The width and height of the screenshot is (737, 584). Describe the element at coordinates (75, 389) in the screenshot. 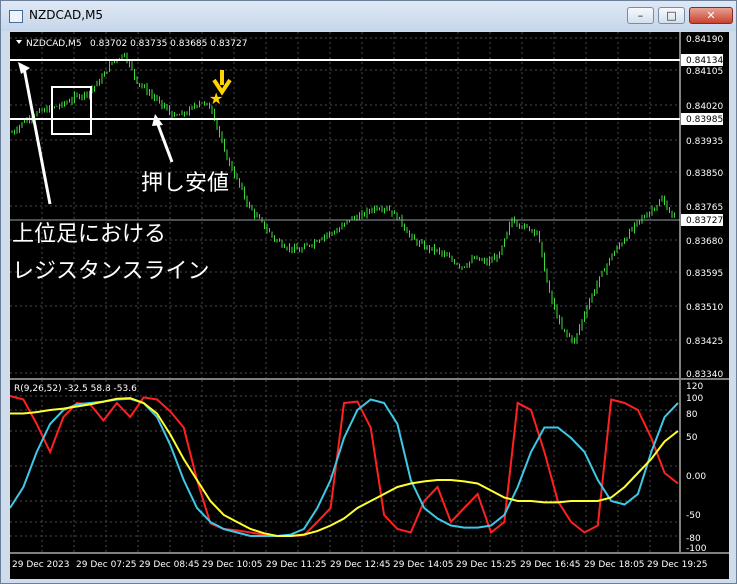

I see `indicator-header: R(9,26,52) -32.5 58.8 -53.6` at that location.